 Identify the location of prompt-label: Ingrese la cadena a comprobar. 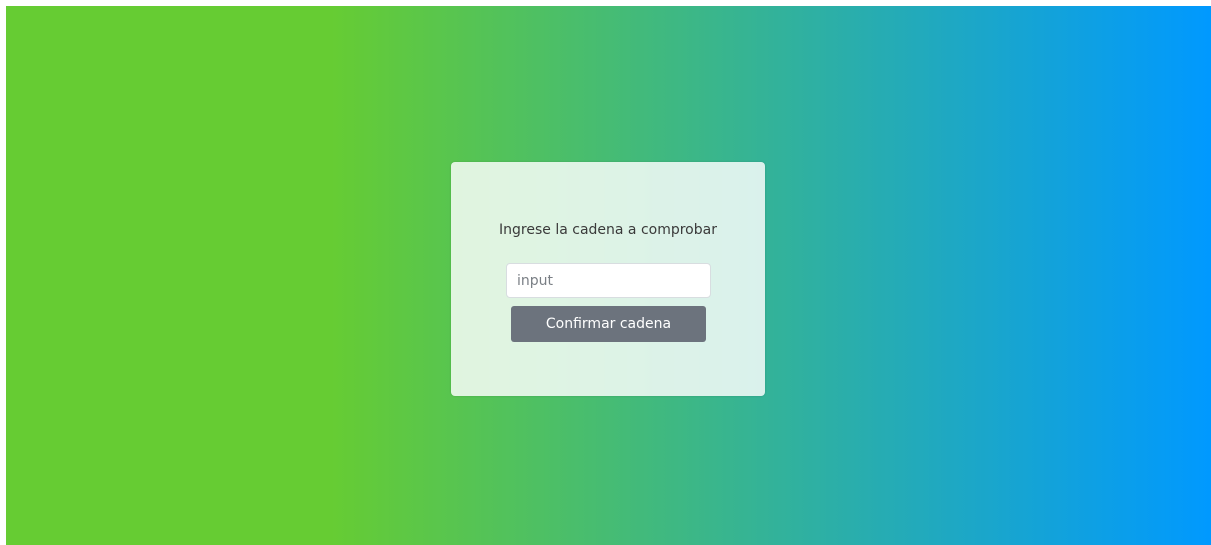
(608, 230).